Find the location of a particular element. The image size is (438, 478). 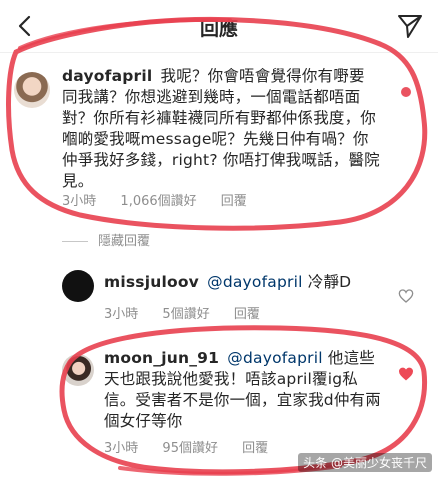

comment-meta: 3小時 1,066個讚好 回覆 is located at coordinates (164, 199).